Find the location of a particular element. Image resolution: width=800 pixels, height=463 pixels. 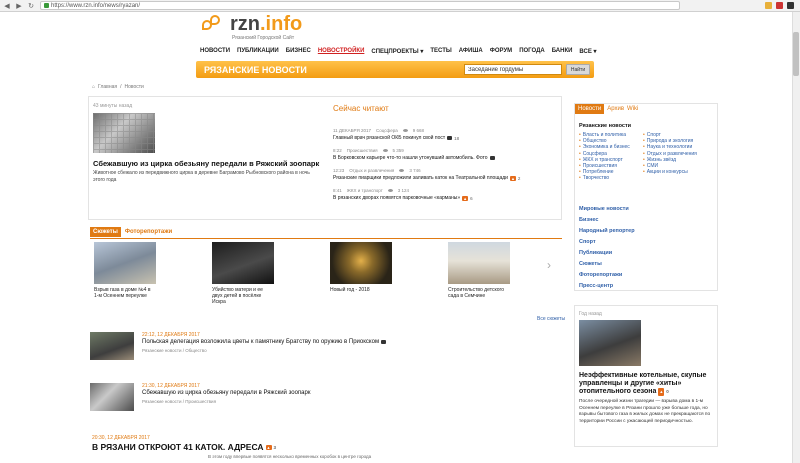

logo-name: rzn is located at coordinates (245, 24).